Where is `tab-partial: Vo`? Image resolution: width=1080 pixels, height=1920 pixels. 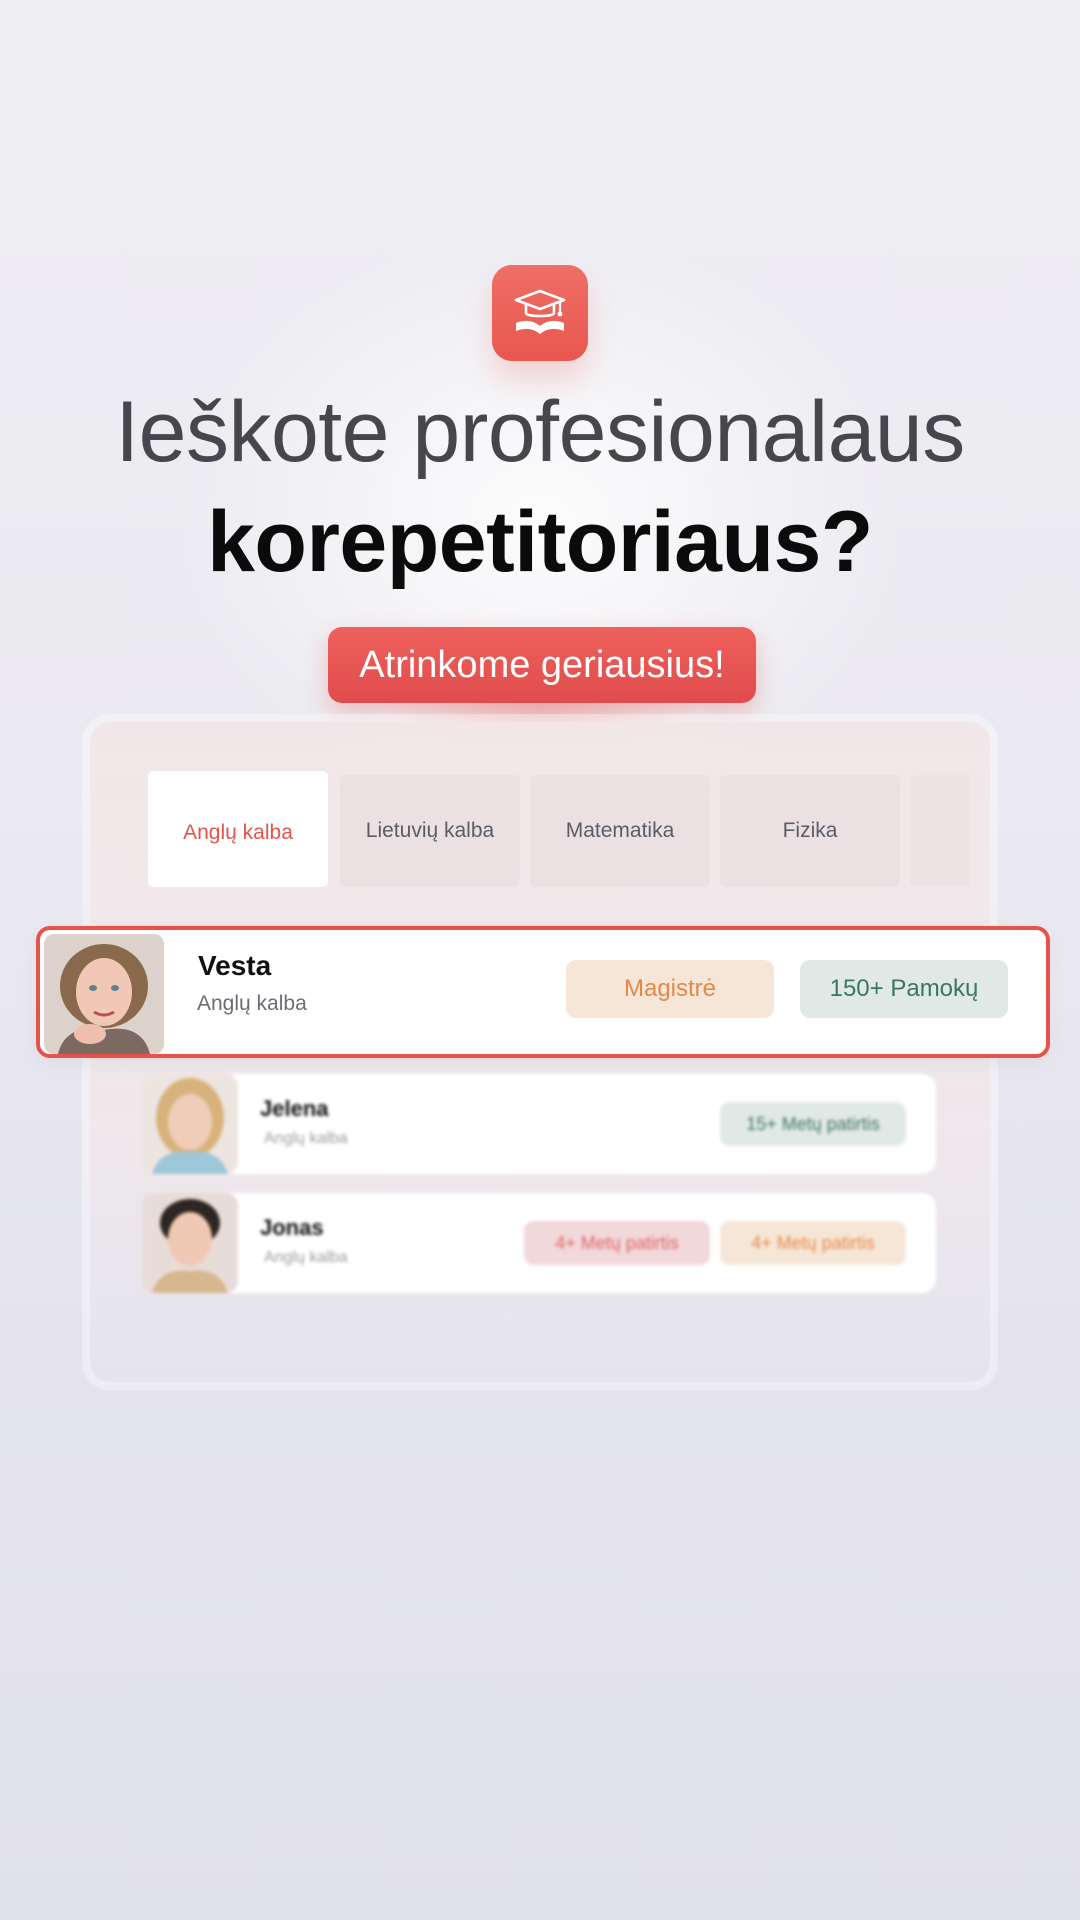 tab-partial: Vo is located at coordinates (940, 831).